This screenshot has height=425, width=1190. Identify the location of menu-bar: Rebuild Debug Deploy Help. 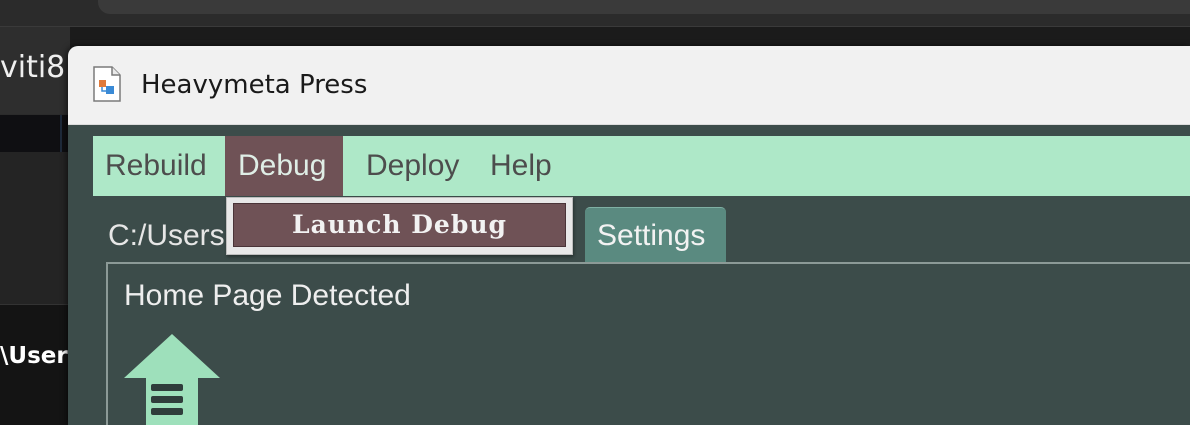
(641, 166).